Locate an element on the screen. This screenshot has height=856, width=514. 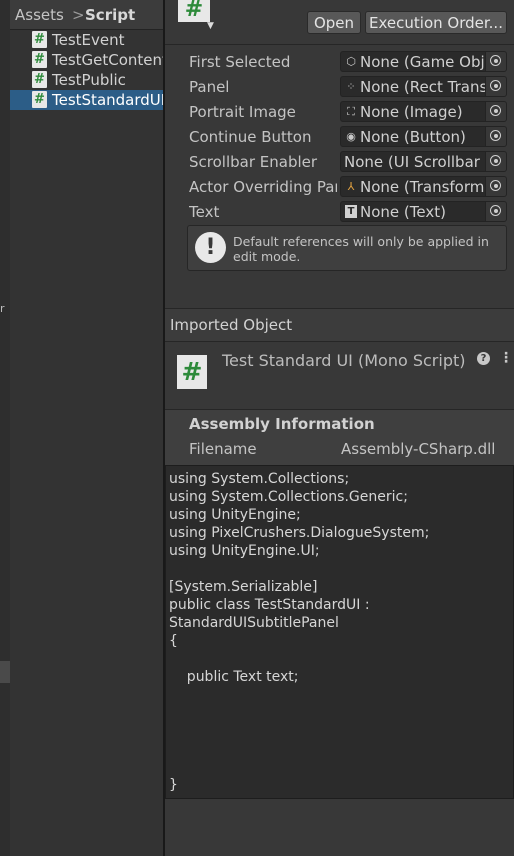
object-field-panel: ⁘ None (Rect Transform) is located at coordinates (423, 86).